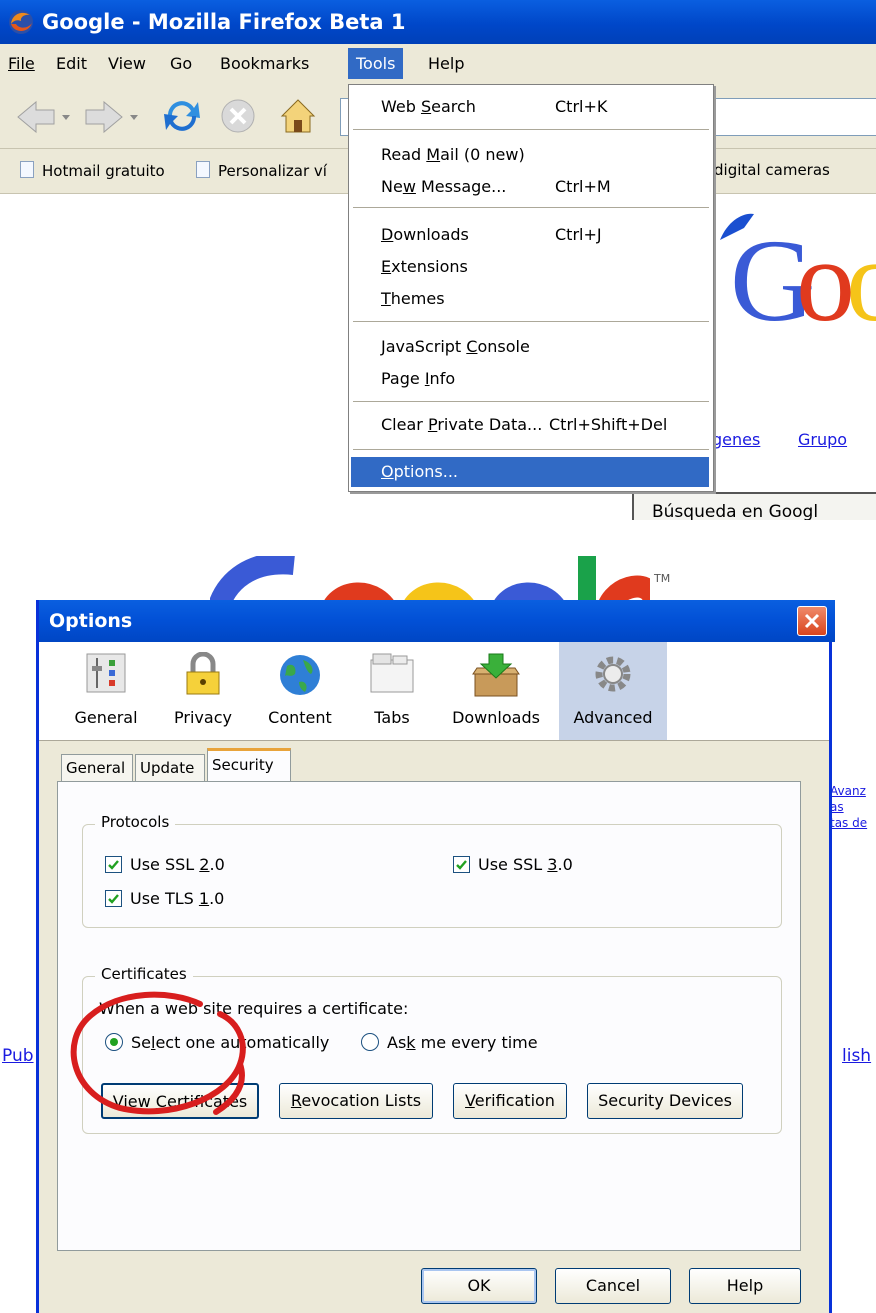 This screenshot has width=876, height=1313. I want to click on back-arrow-icon, so click(44, 117).